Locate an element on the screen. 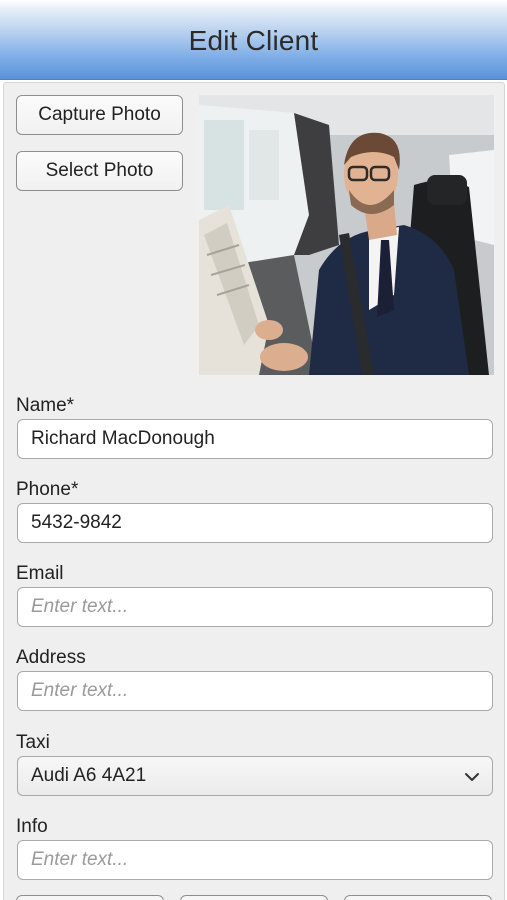 This screenshot has width=507, height=900. taxi-label: Taxi is located at coordinates (33, 742).